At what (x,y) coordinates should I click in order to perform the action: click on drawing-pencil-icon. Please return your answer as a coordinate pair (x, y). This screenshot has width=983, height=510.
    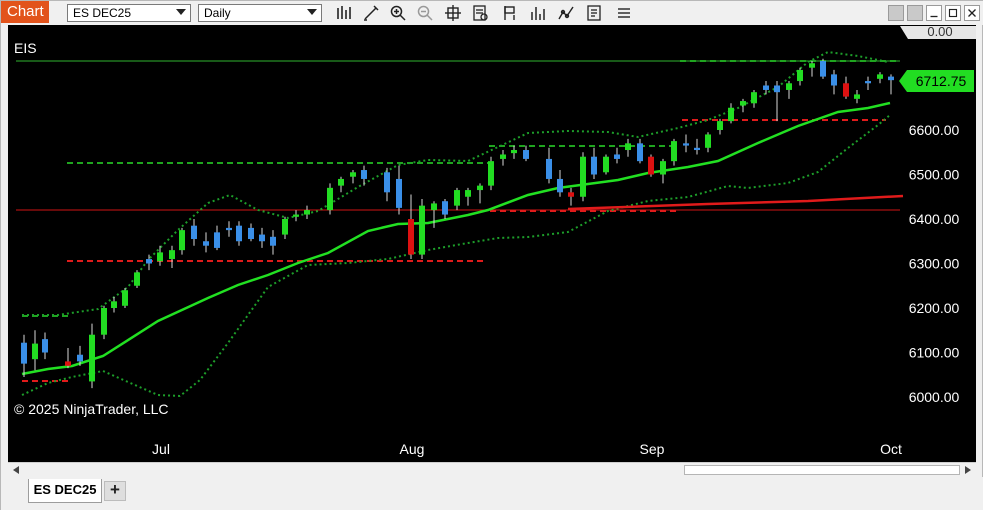
    Looking at the image, I should click on (371, 13).